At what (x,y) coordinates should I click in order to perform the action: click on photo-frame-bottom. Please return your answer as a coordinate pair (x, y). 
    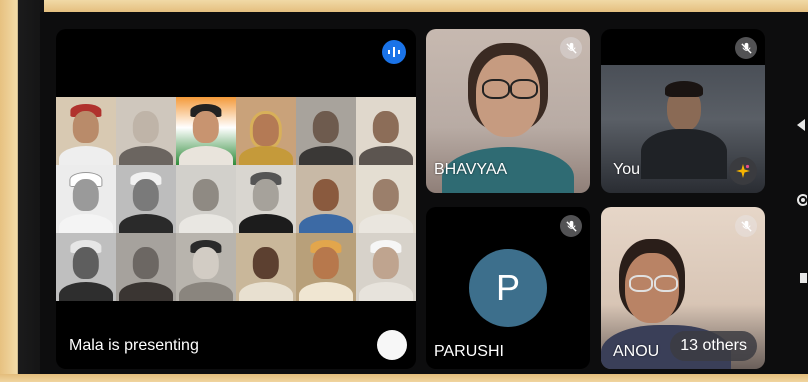
    Looking at the image, I should click on (404, 378).